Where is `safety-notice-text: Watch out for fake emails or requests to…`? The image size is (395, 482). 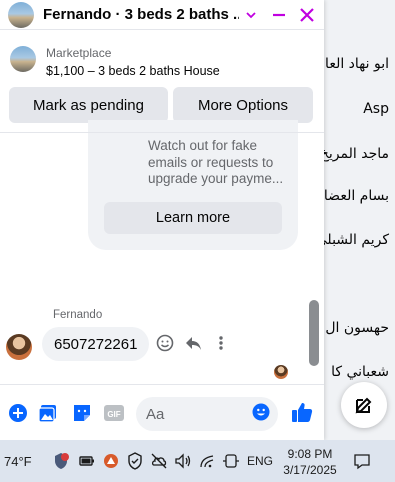 safety-notice-text: Watch out for fake emails or requests to… is located at coordinates (216, 162).